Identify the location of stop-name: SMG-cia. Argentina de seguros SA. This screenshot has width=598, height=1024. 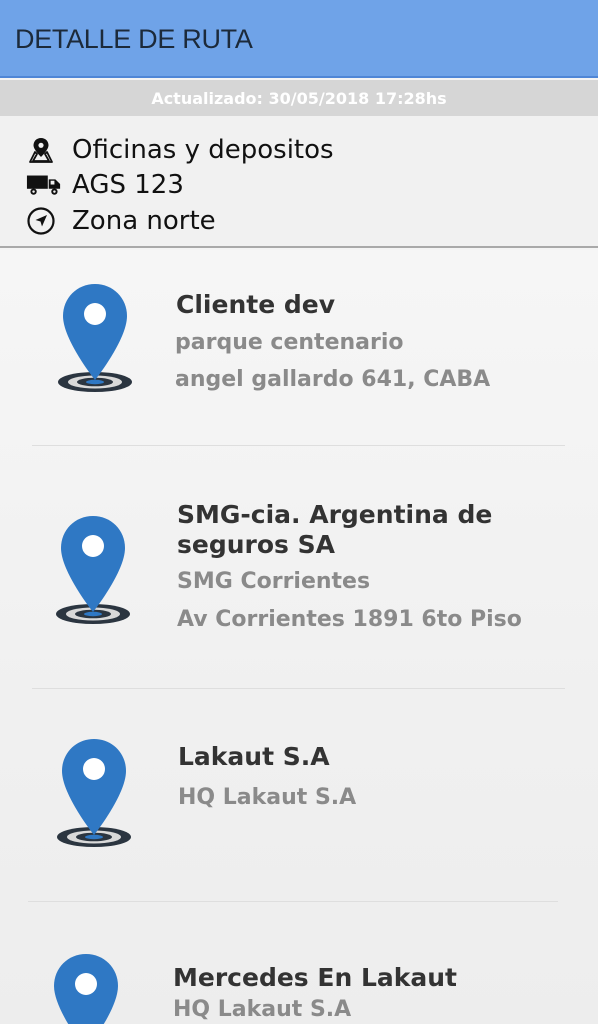
(335, 529).